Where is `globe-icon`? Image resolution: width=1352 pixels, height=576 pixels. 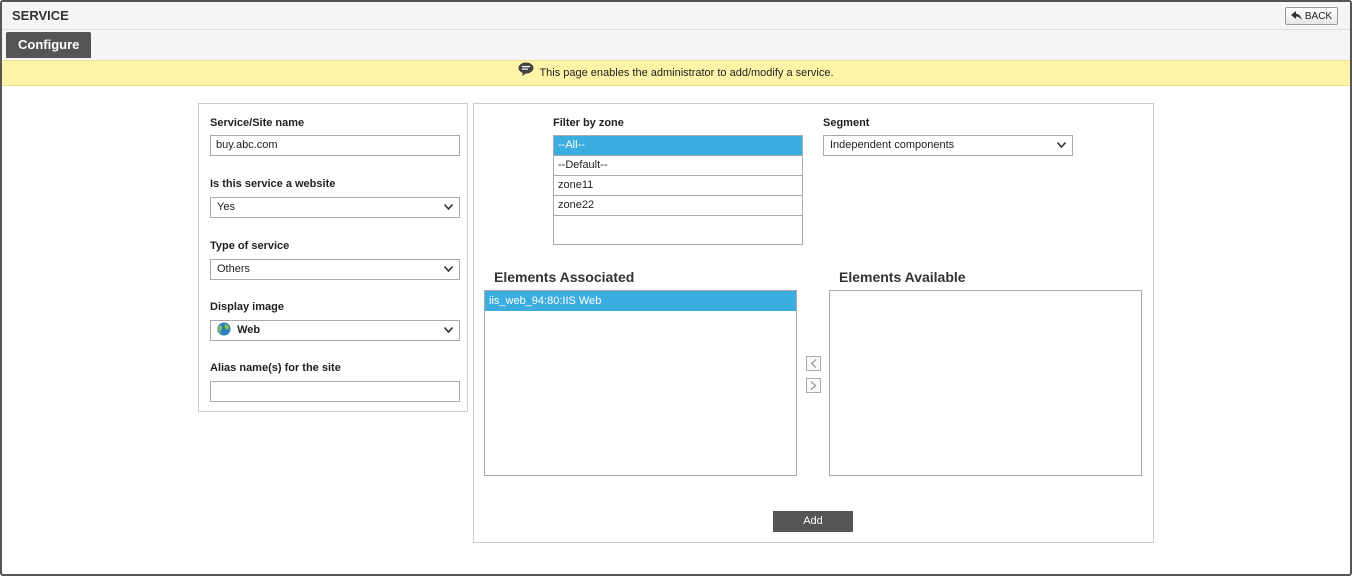
globe-icon is located at coordinates (224, 329).